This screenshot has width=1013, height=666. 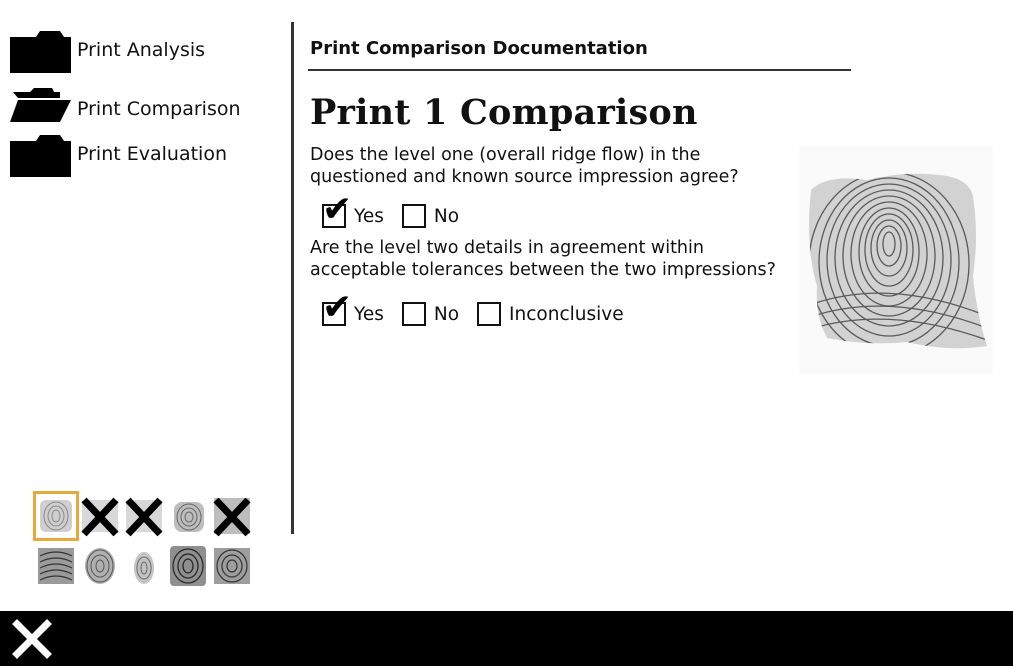 I want to click on sidebar-item-print-evaluation: Print Evaluation, so click(x=118, y=154).